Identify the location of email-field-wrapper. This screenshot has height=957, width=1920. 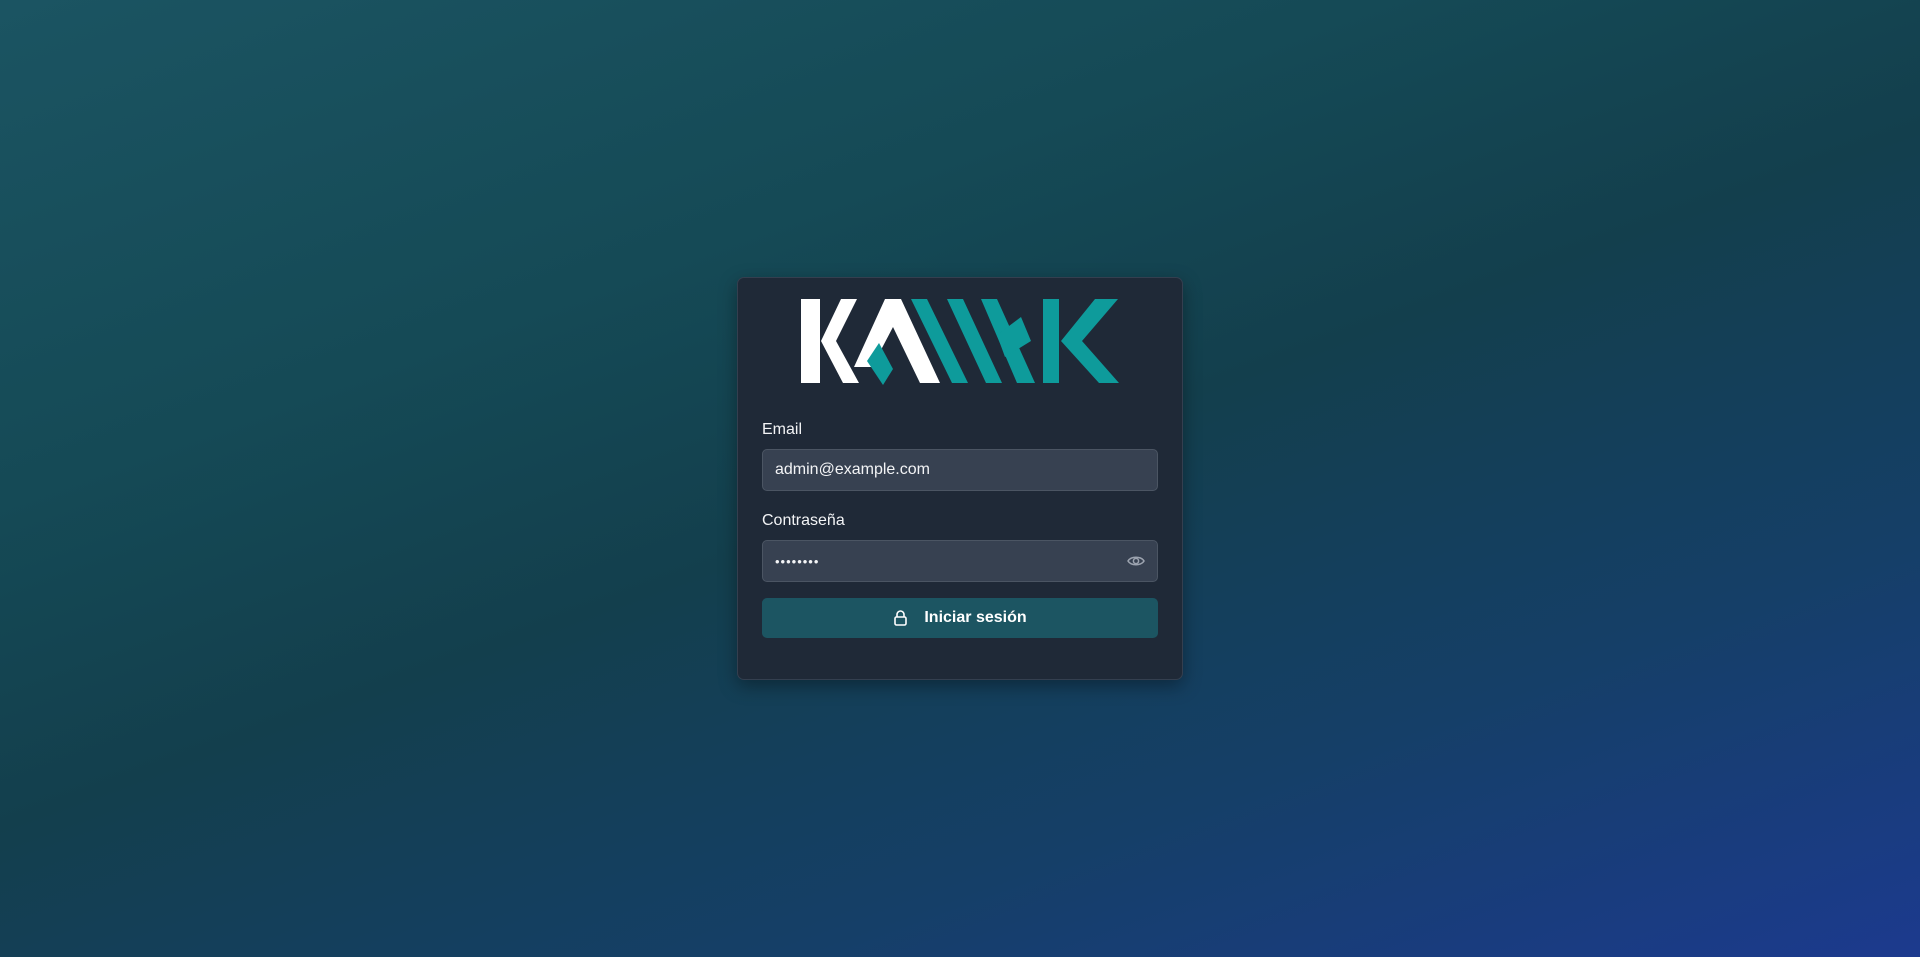
(960, 470).